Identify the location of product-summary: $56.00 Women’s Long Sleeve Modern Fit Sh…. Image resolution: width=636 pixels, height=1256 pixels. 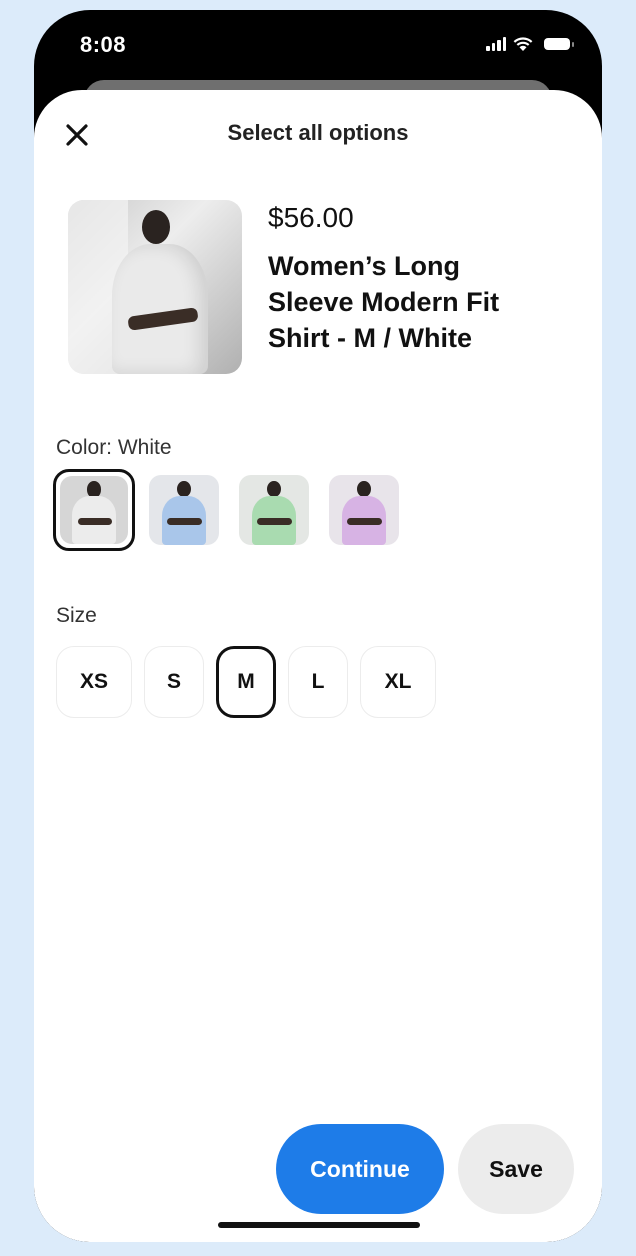
(298, 287).